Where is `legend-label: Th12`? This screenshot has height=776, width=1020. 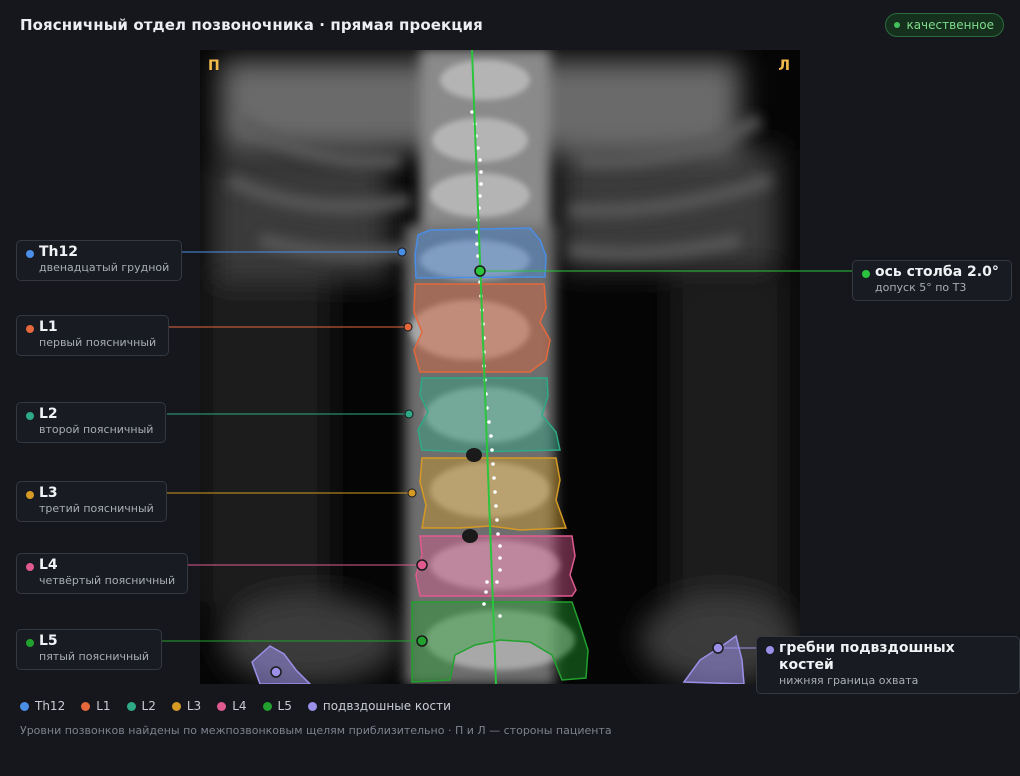
legend-label: Th12 is located at coordinates (50, 706).